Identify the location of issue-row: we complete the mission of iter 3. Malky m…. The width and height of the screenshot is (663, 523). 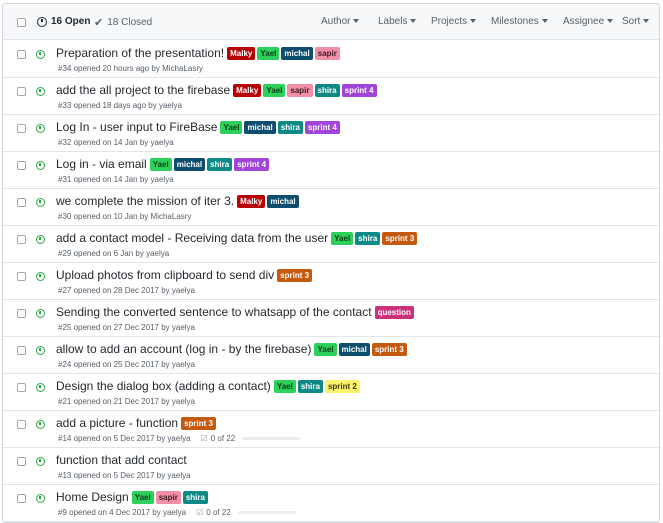
(331, 207).